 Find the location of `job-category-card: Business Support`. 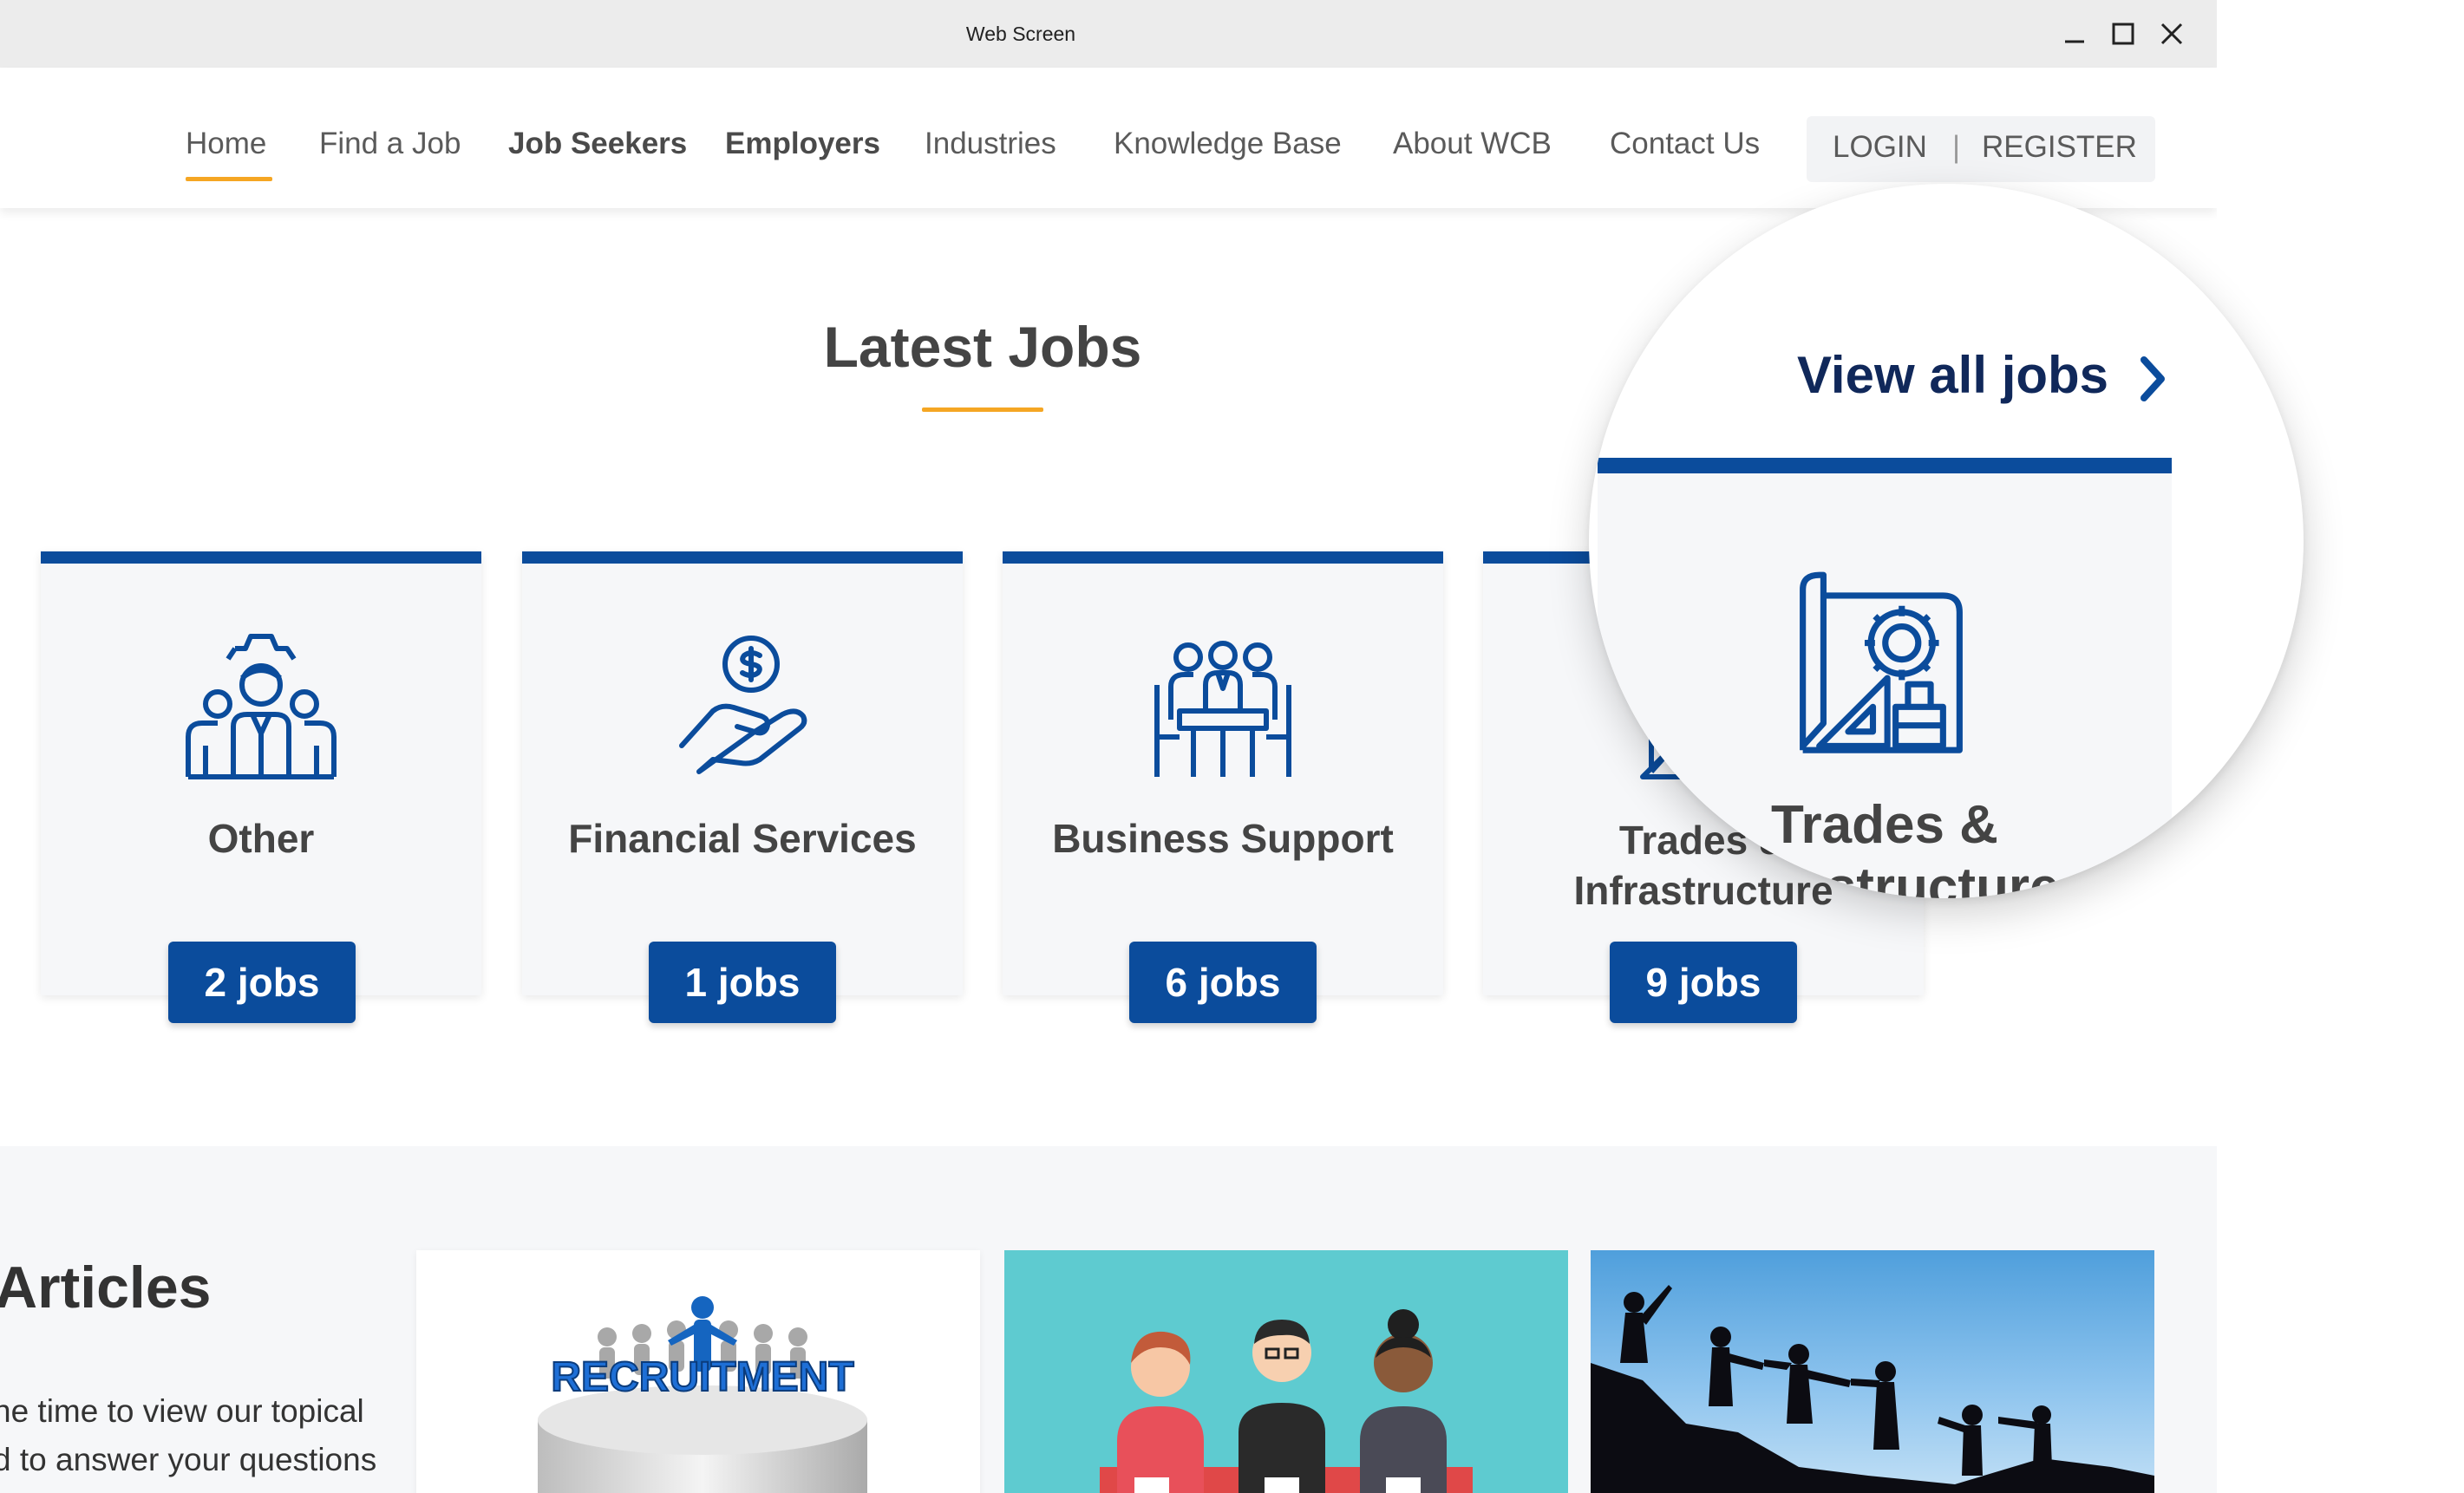

job-category-card: Business Support is located at coordinates (1223, 773).